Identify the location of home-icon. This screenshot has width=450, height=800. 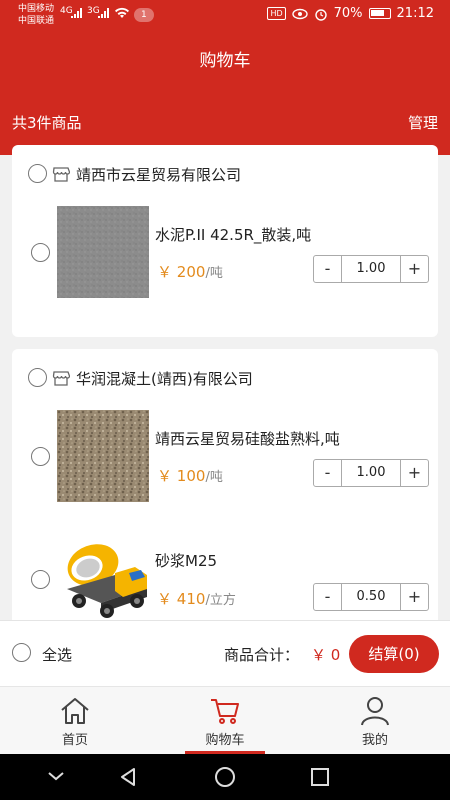
(75, 711).